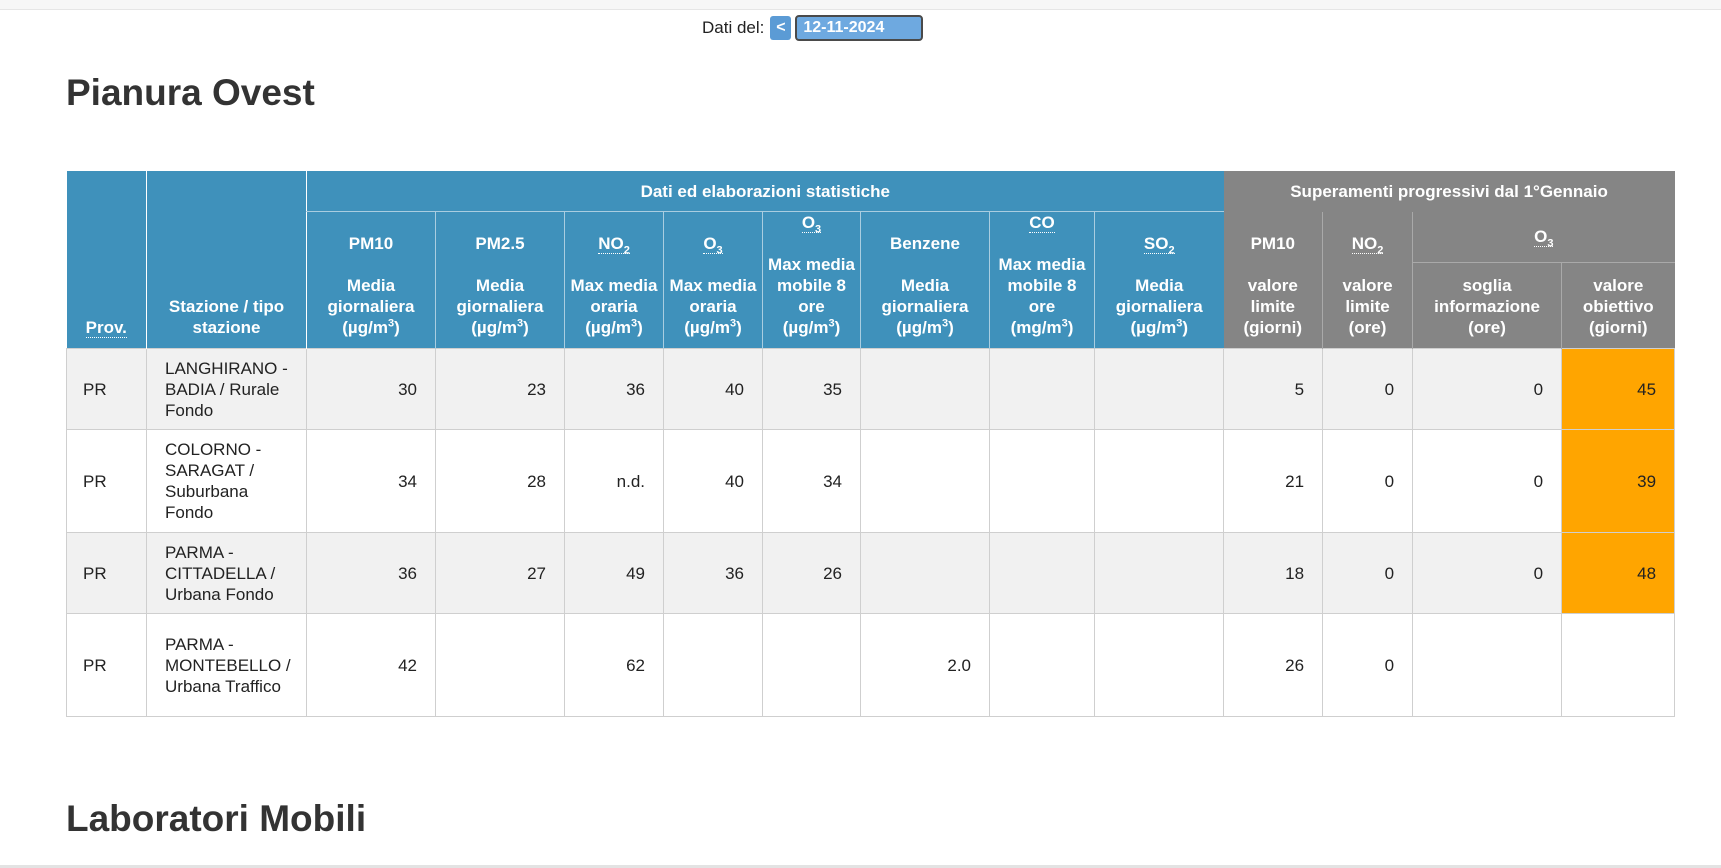  I want to click on header-exceed-o3-info: soglia informazione (ore), so click(1487, 305).